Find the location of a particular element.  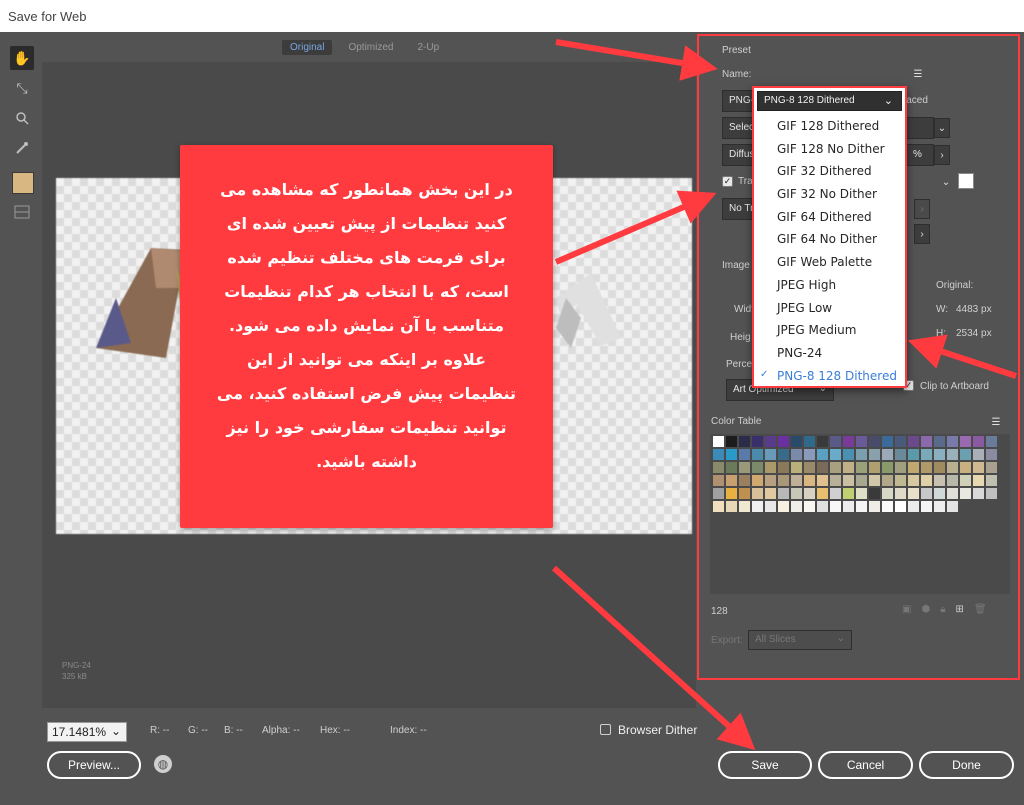

preset-option-label: GIF Web Palette is located at coordinates (825, 262).